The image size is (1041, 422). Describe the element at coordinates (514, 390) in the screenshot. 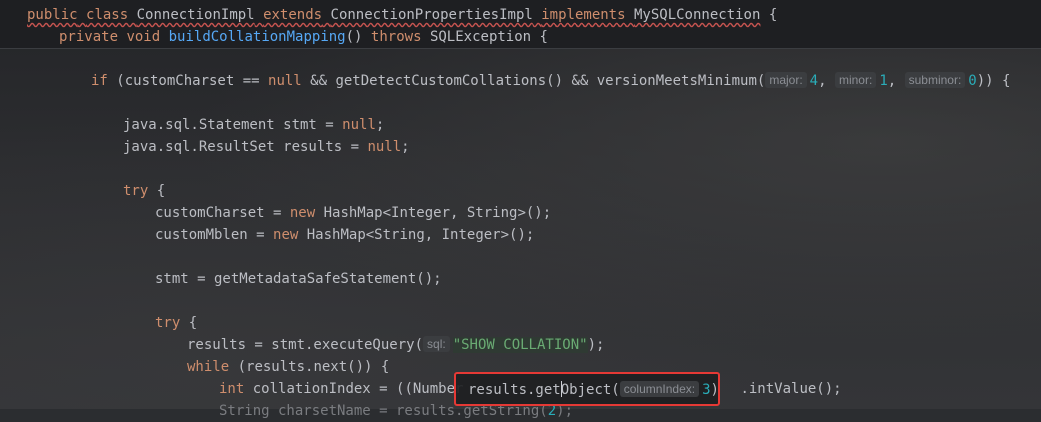

I see `code-text: results.get` at that location.